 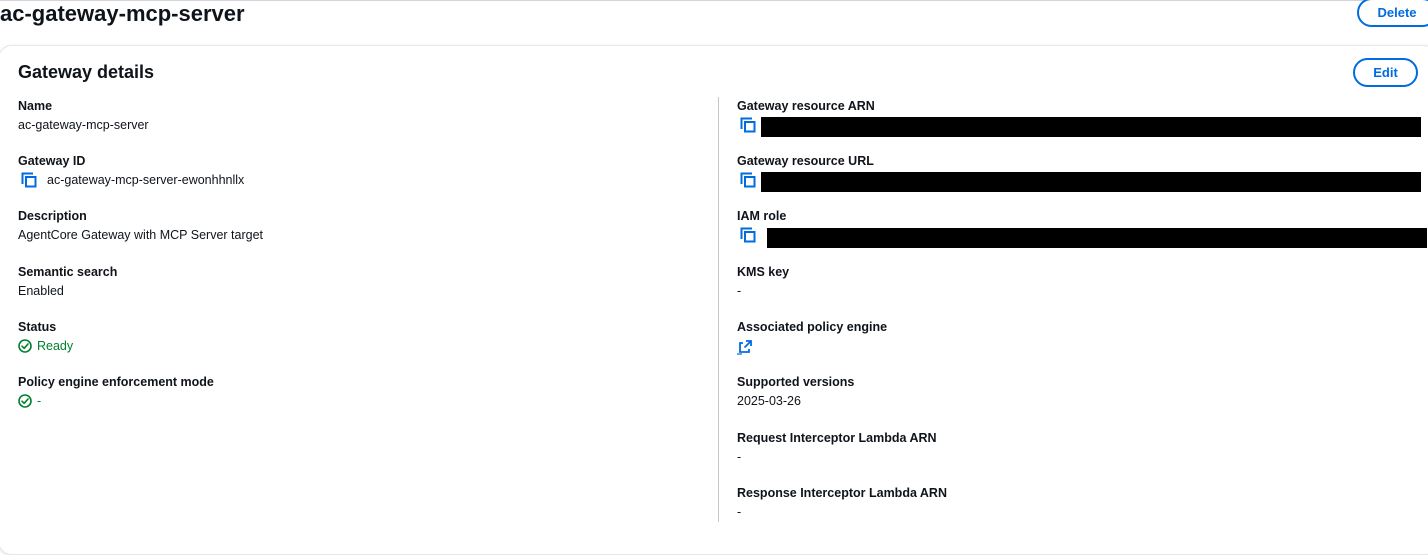 What do you see at coordinates (146, 180) in the screenshot?
I see `gateway-id-value: ac-gateway-mcp-server-ewonhhnllx` at bounding box center [146, 180].